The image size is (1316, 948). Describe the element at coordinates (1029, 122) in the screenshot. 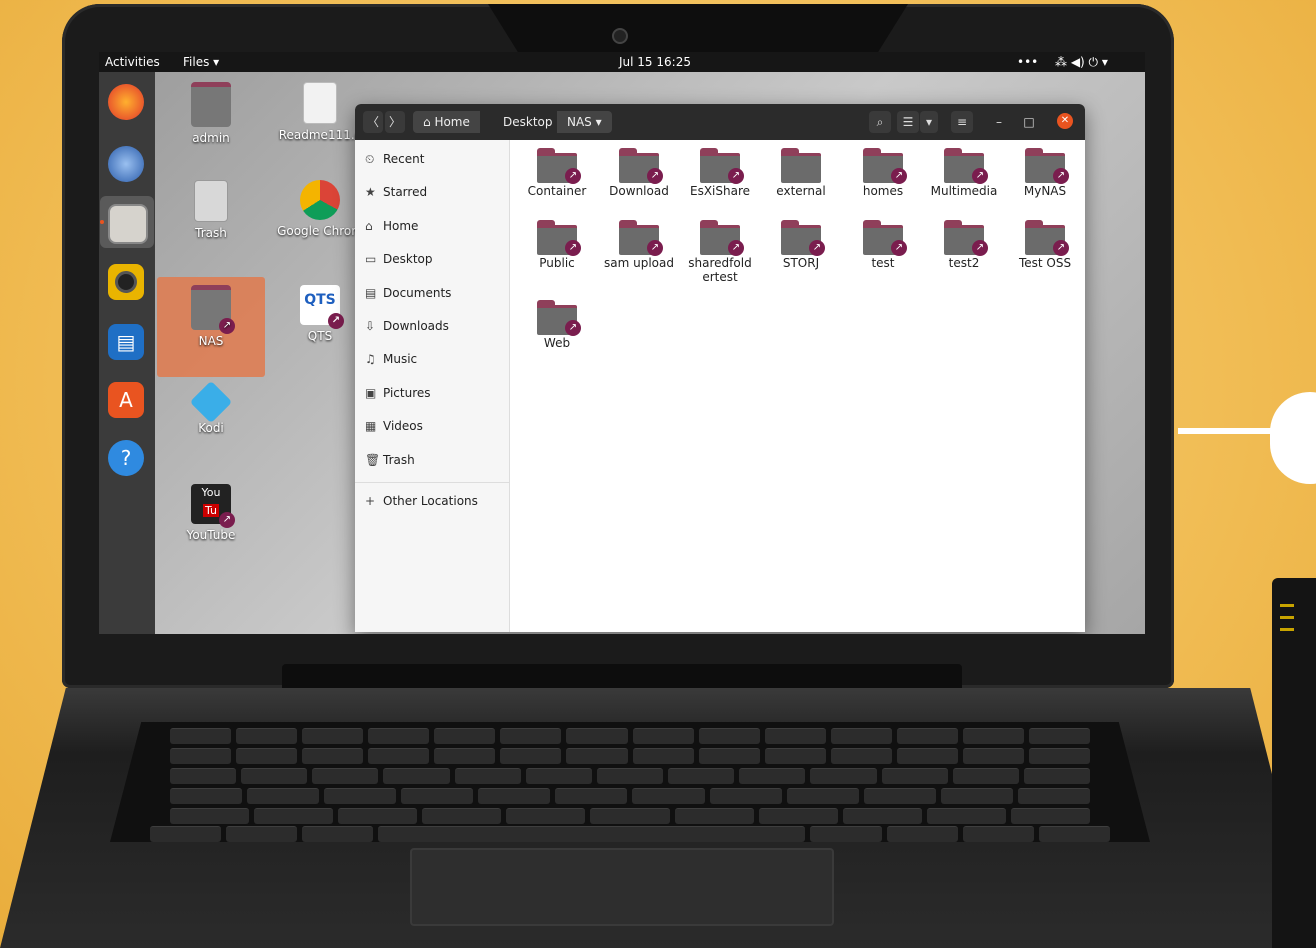

I see `maximize-icon: □` at that location.